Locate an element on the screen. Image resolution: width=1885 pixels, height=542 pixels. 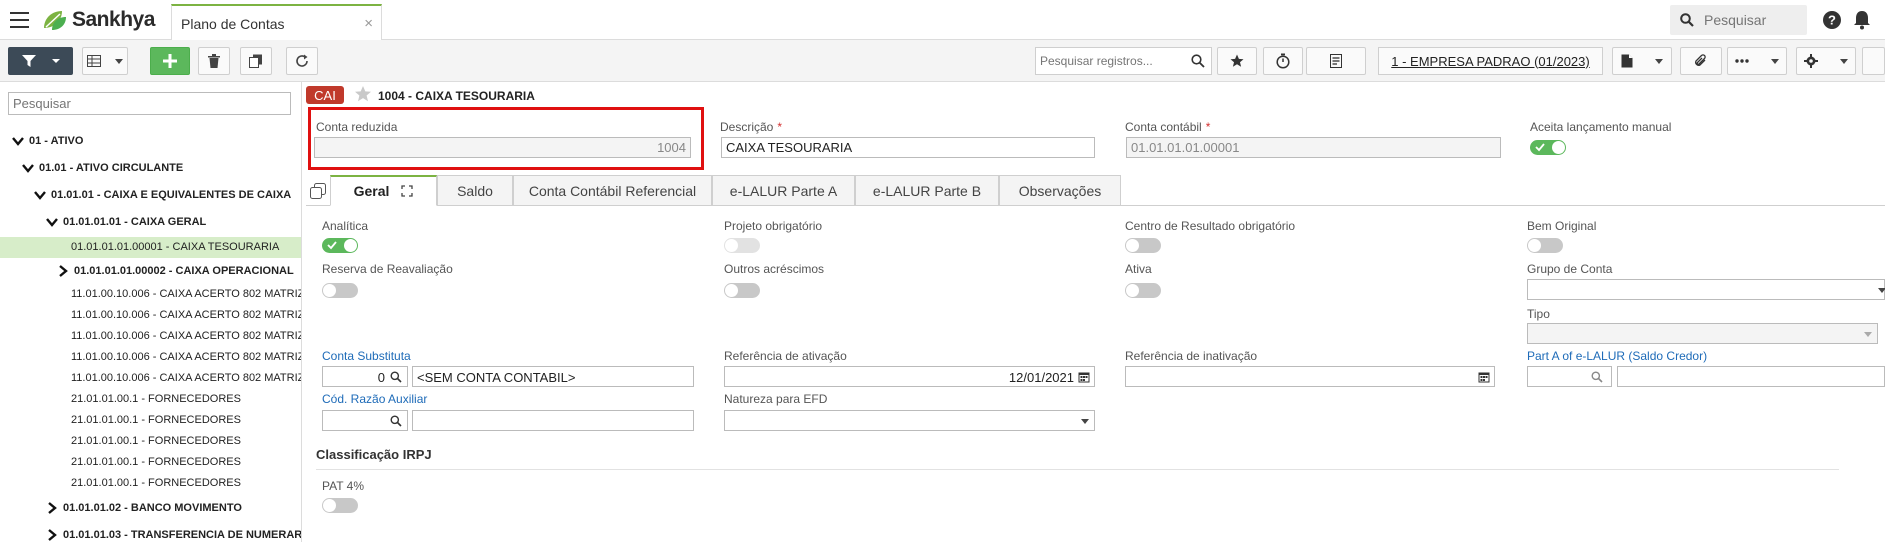
empresa-selector: 1 - EMPRESA PADRAO (01/2023) is located at coordinates (1490, 61).